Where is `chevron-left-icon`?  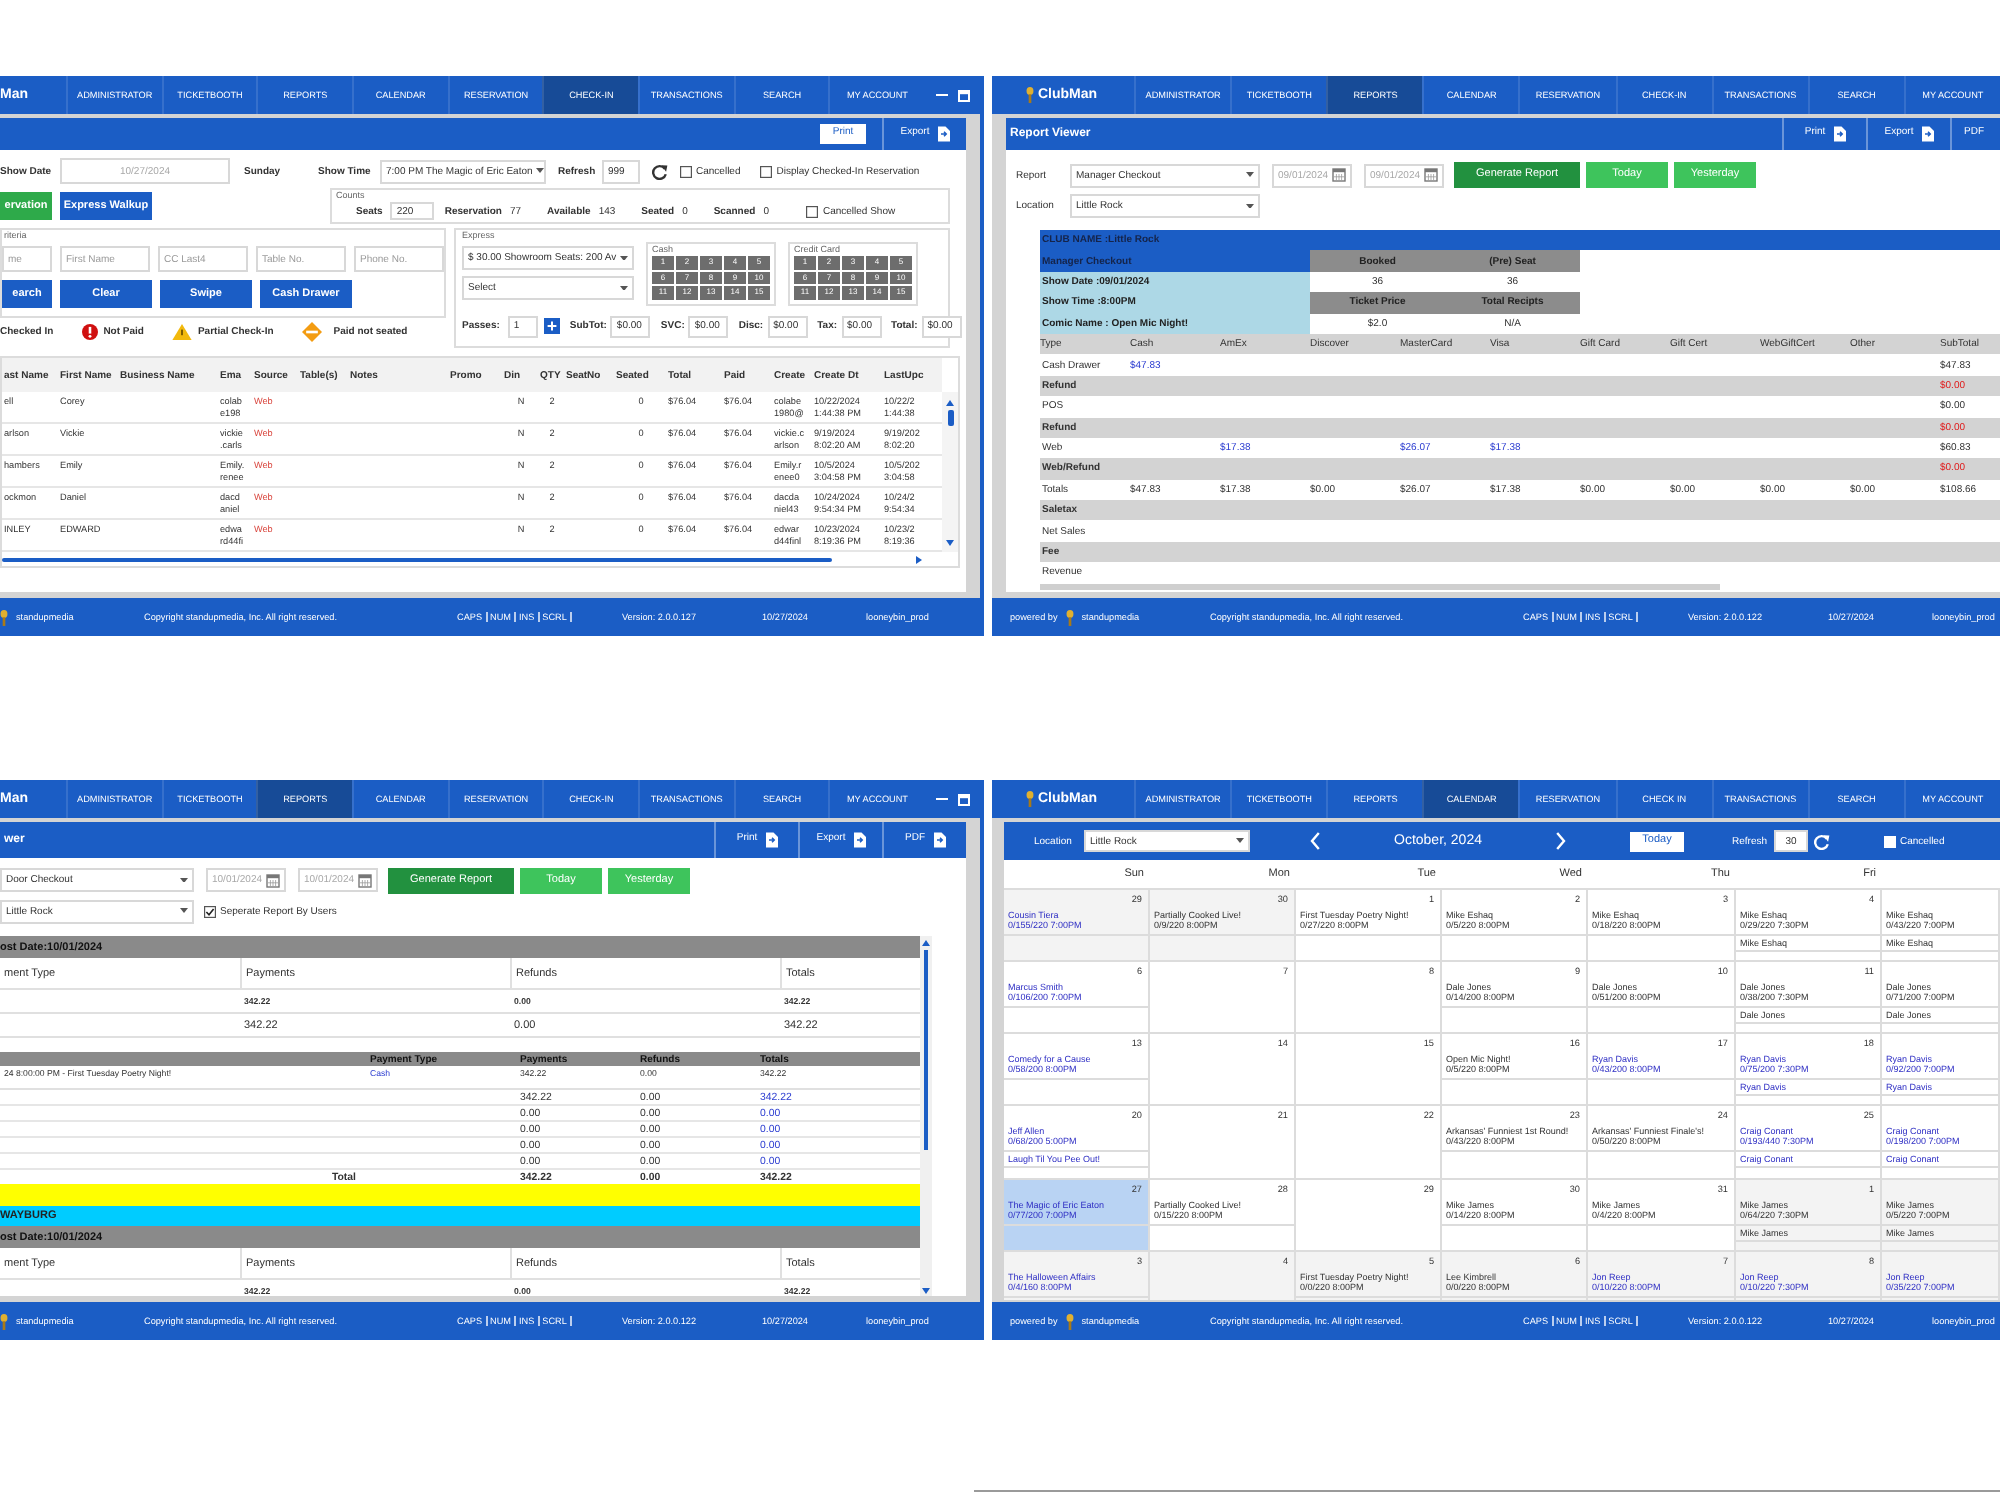 chevron-left-icon is located at coordinates (1315, 841).